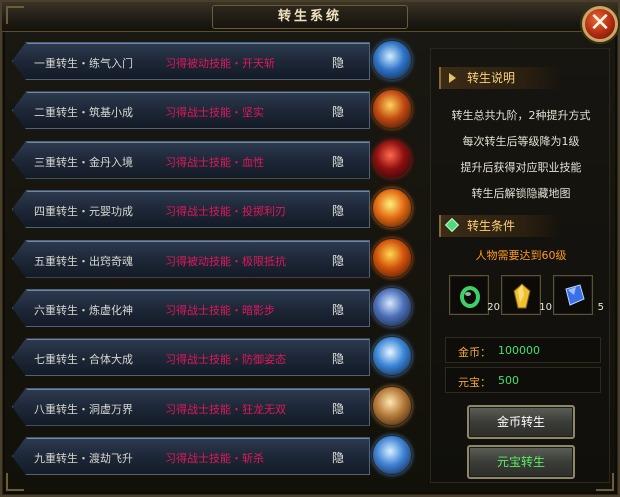 The width and height of the screenshot is (620, 497). What do you see at coordinates (220, 63) in the screenshot?
I see `tier-skill: 习得被动技能・开天斩` at bounding box center [220, 63].